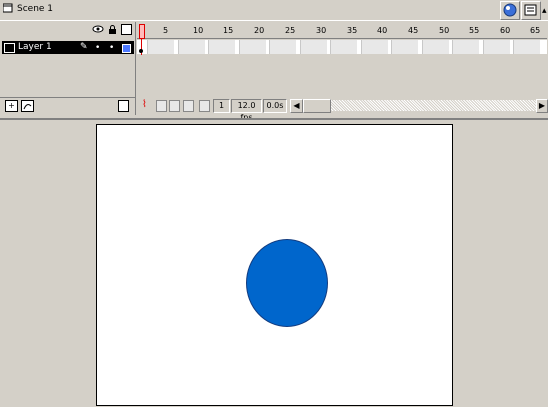  I want to click on ruler-label: 10, so click(198, 30).